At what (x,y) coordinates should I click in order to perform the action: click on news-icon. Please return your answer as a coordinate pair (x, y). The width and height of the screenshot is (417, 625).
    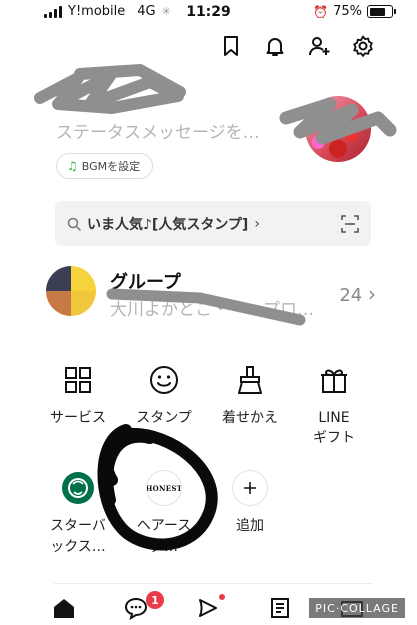
    Looking at the image, I should click on (280, 608).